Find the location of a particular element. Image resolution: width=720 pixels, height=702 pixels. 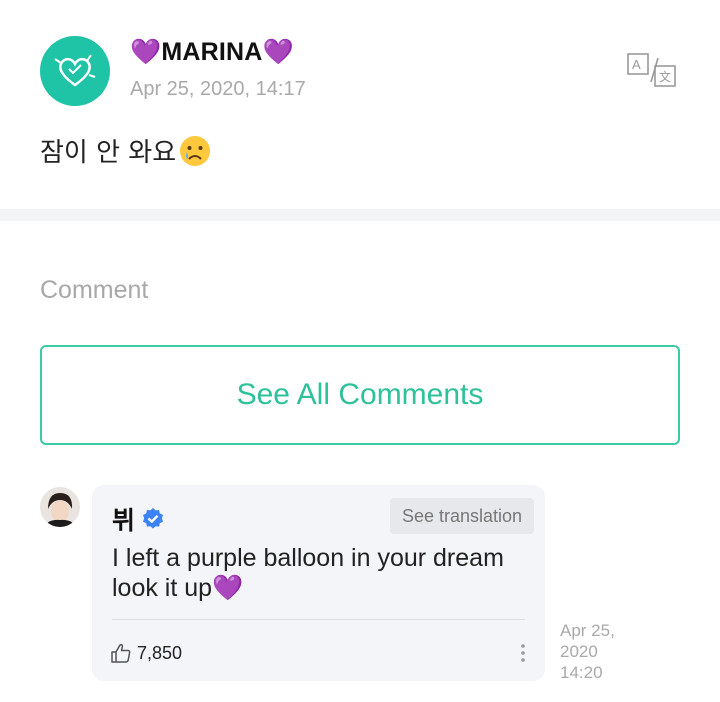

see-translation-button: See translation is located at coordinates (462, 516).